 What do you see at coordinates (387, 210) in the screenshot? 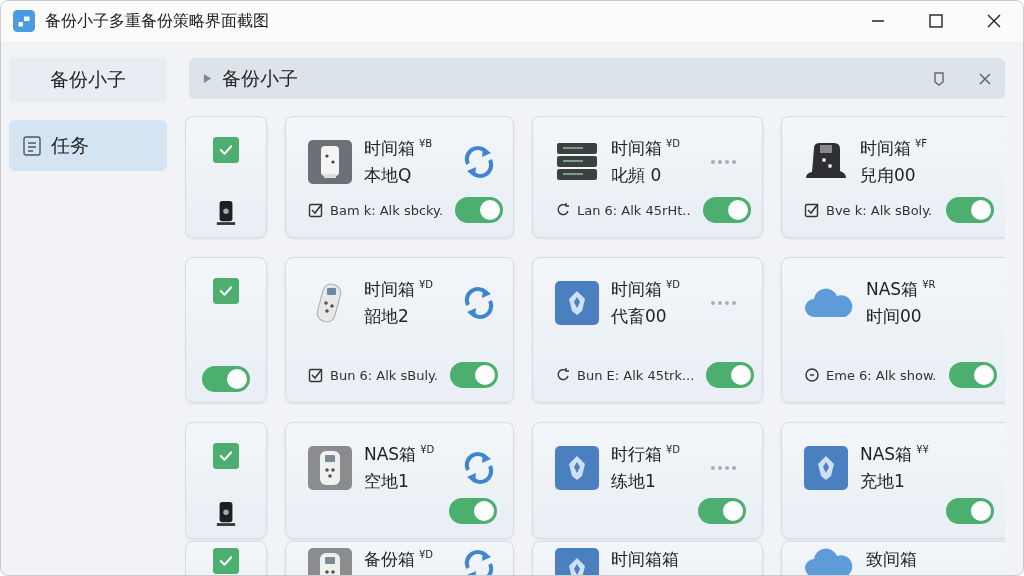
I see `status-text: Bam k: Alk sbcky.` at bounding box center [387, 210].